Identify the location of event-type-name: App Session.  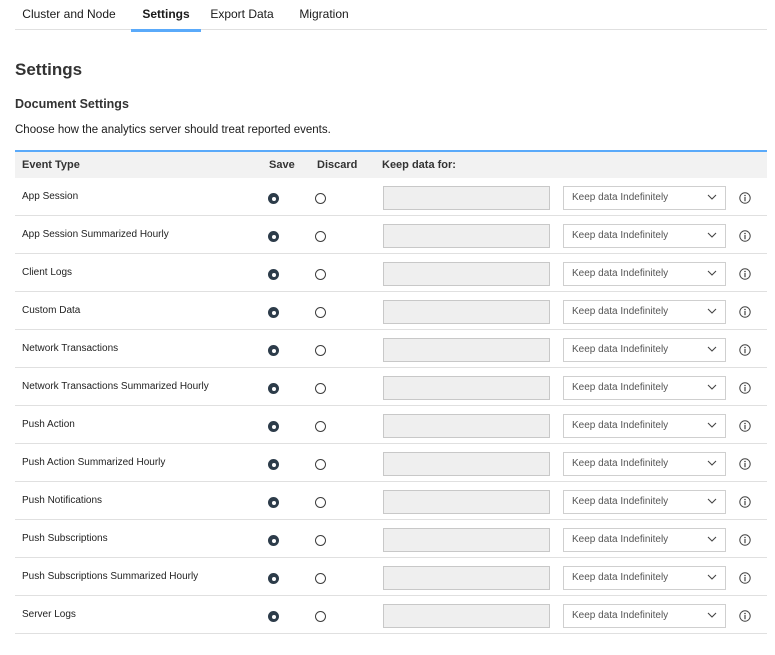
(50, 196).